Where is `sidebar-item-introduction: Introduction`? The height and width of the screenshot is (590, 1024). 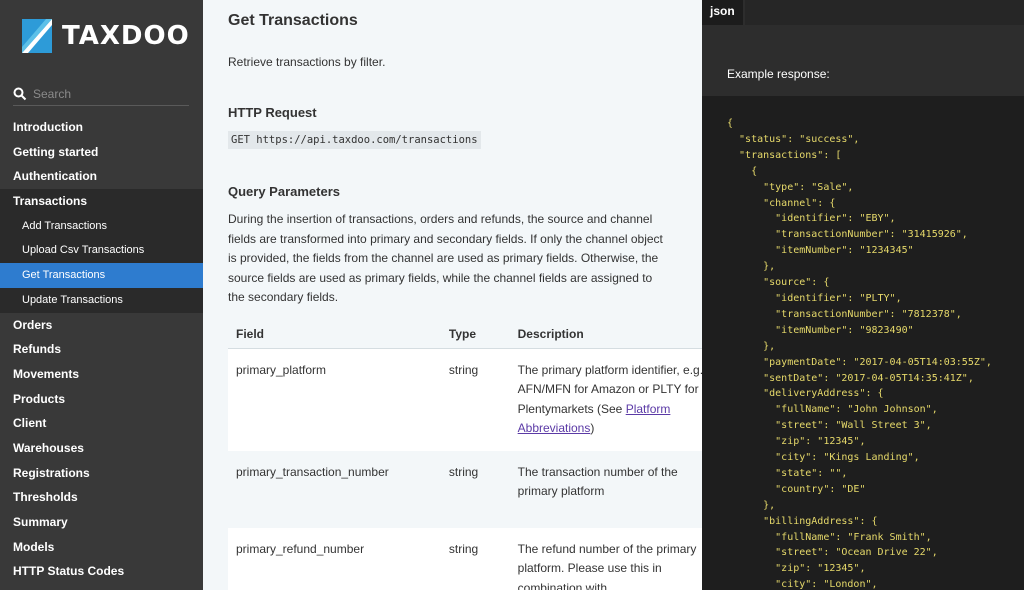
sidebar-item-introduction: Introduction is located at coordinates (101, 127).